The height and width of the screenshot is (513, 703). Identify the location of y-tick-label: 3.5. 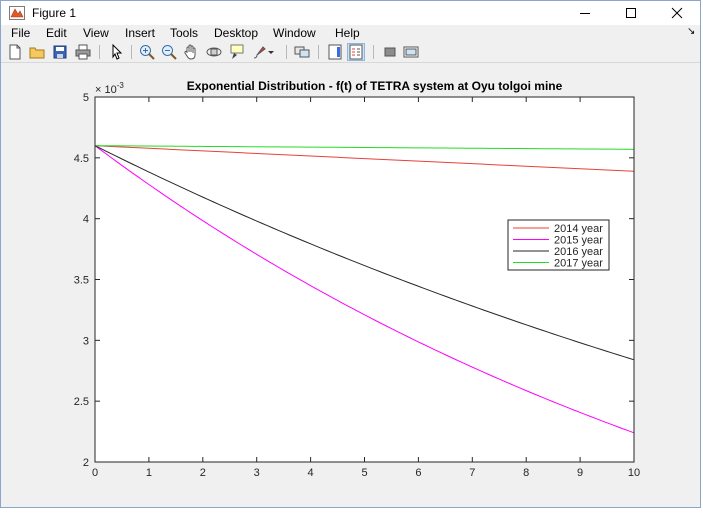
(81, 281).